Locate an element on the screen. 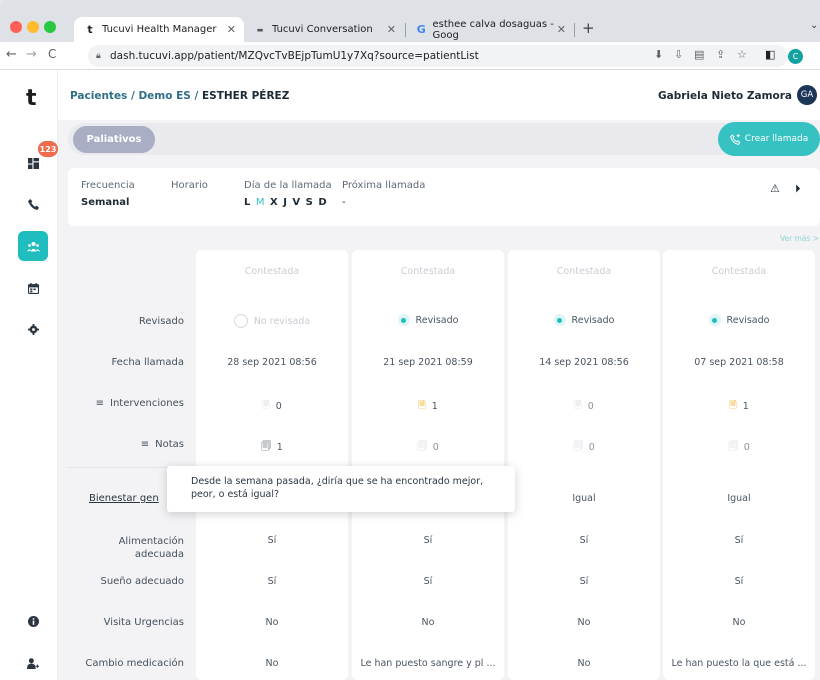 The height and width of the screenshot is (680, 820). medicacion-value: No is located at coordinates (272, 663).